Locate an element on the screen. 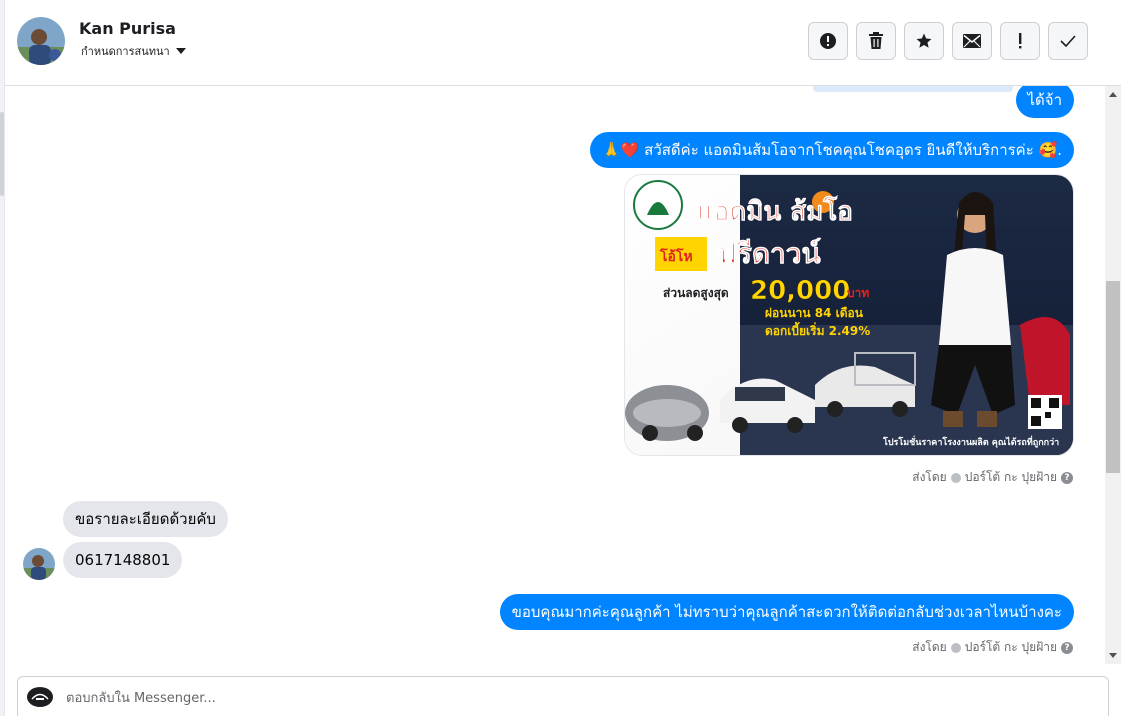 The height and width of the screenshot is (716, 1130). scroll-thumb is located at coordinates (1113, 377).